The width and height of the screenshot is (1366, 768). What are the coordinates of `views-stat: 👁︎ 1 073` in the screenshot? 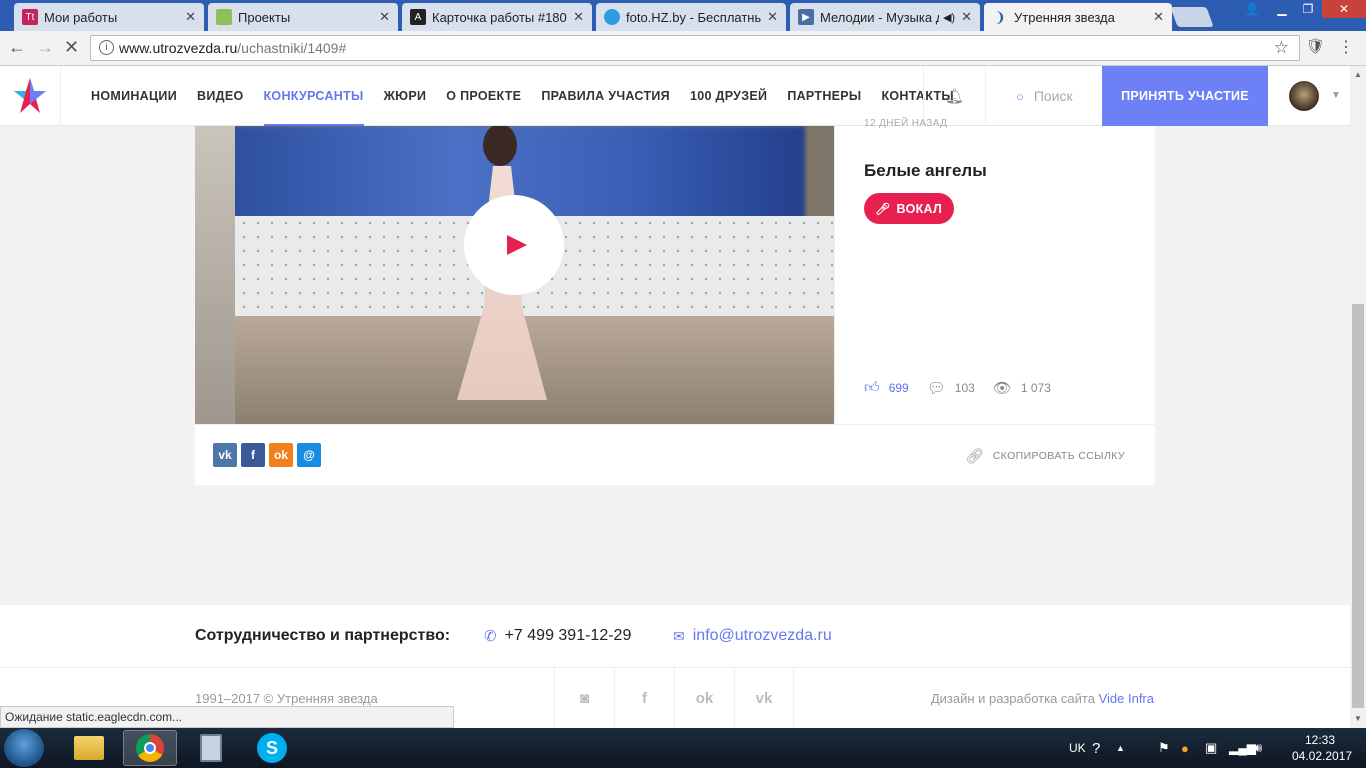 It's located at (1022, 388).